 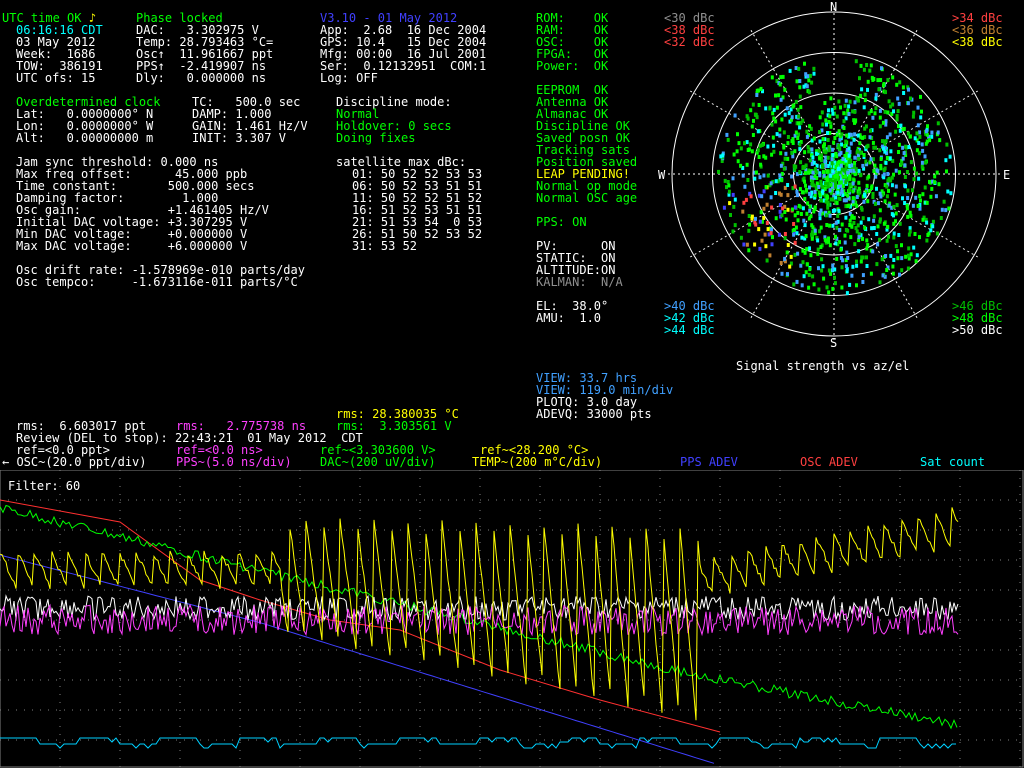 I want to click on pps-trace, so click(x=479, y=620).